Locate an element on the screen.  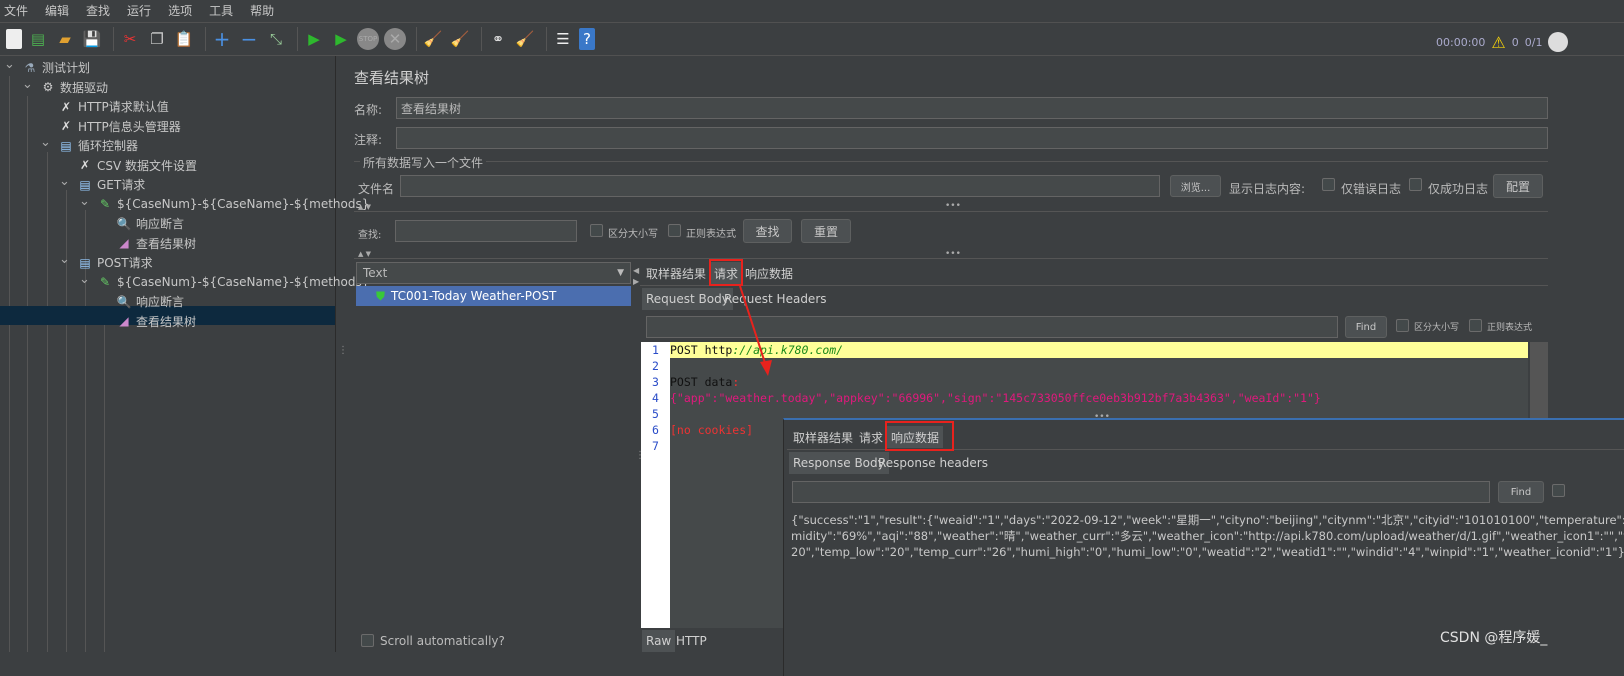
tree-node: ⚙ 数据驱动 is located at coordinates (74, 87).